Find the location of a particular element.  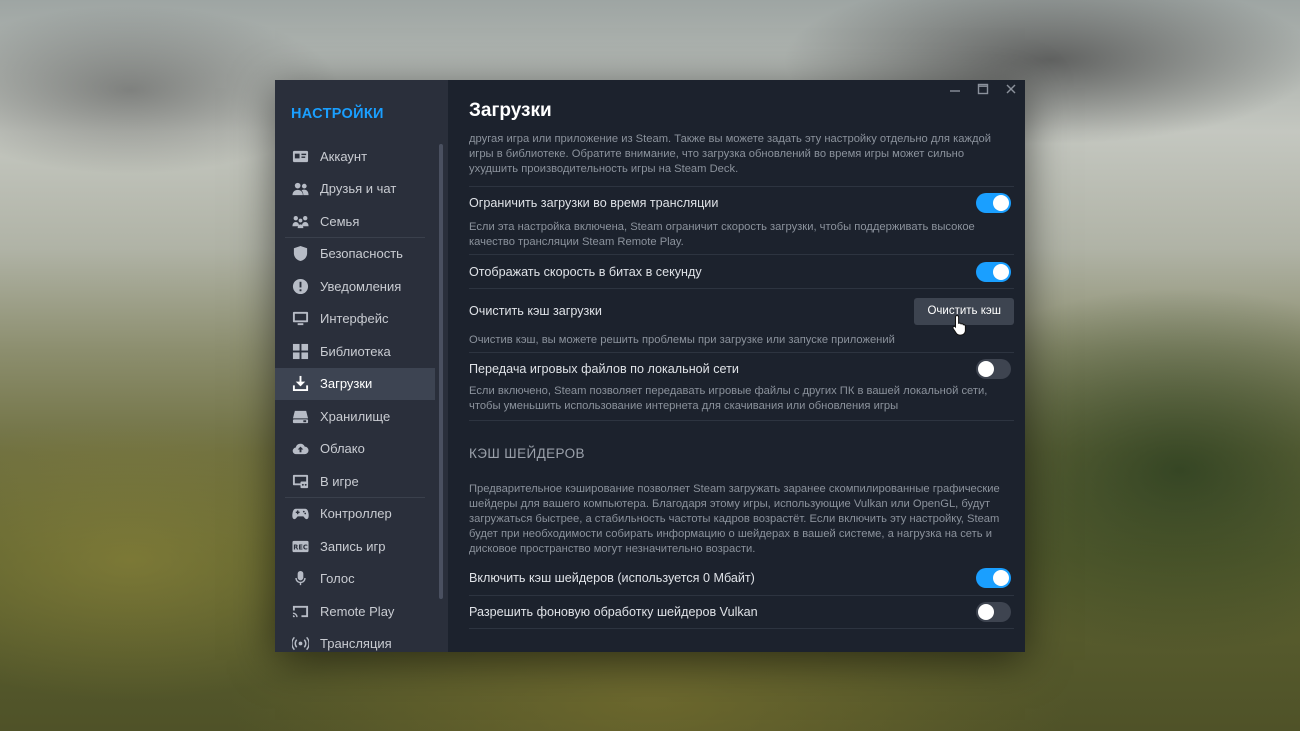

sidebar-item-in-game: В игре is located at coordinates (355, 481).